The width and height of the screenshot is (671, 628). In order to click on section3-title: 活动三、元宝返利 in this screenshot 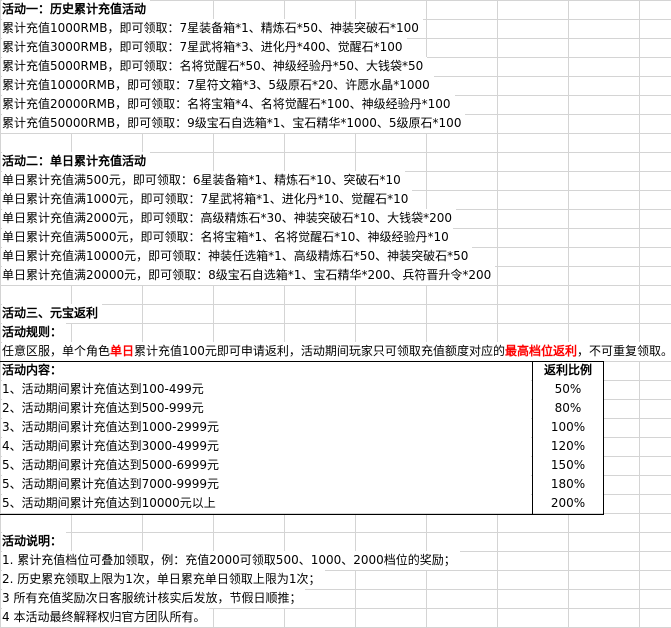, I will do `click(52, 313)`.